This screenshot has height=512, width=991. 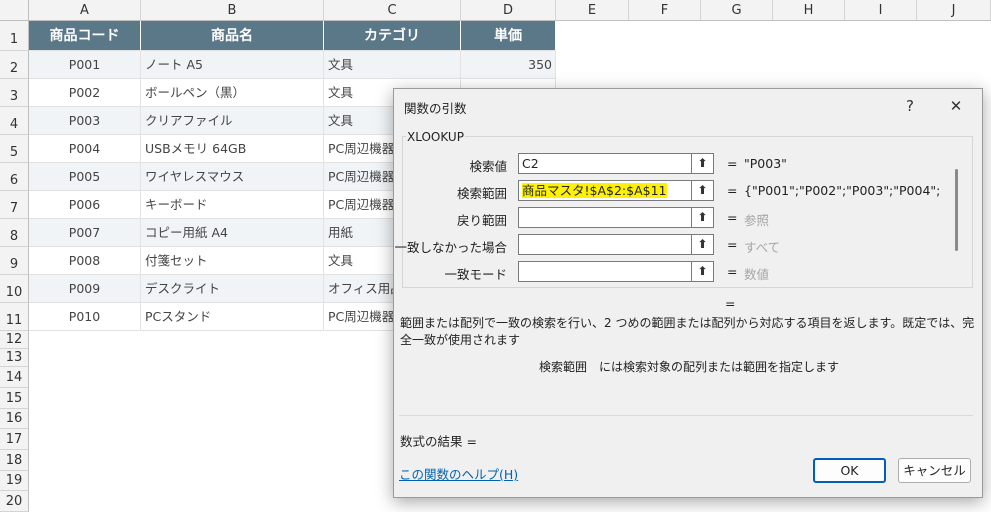 What do you see at coordinates (232, 65) in the screenshot?
I see `table-cell: ノート A5` at bounding box center [232, 65].